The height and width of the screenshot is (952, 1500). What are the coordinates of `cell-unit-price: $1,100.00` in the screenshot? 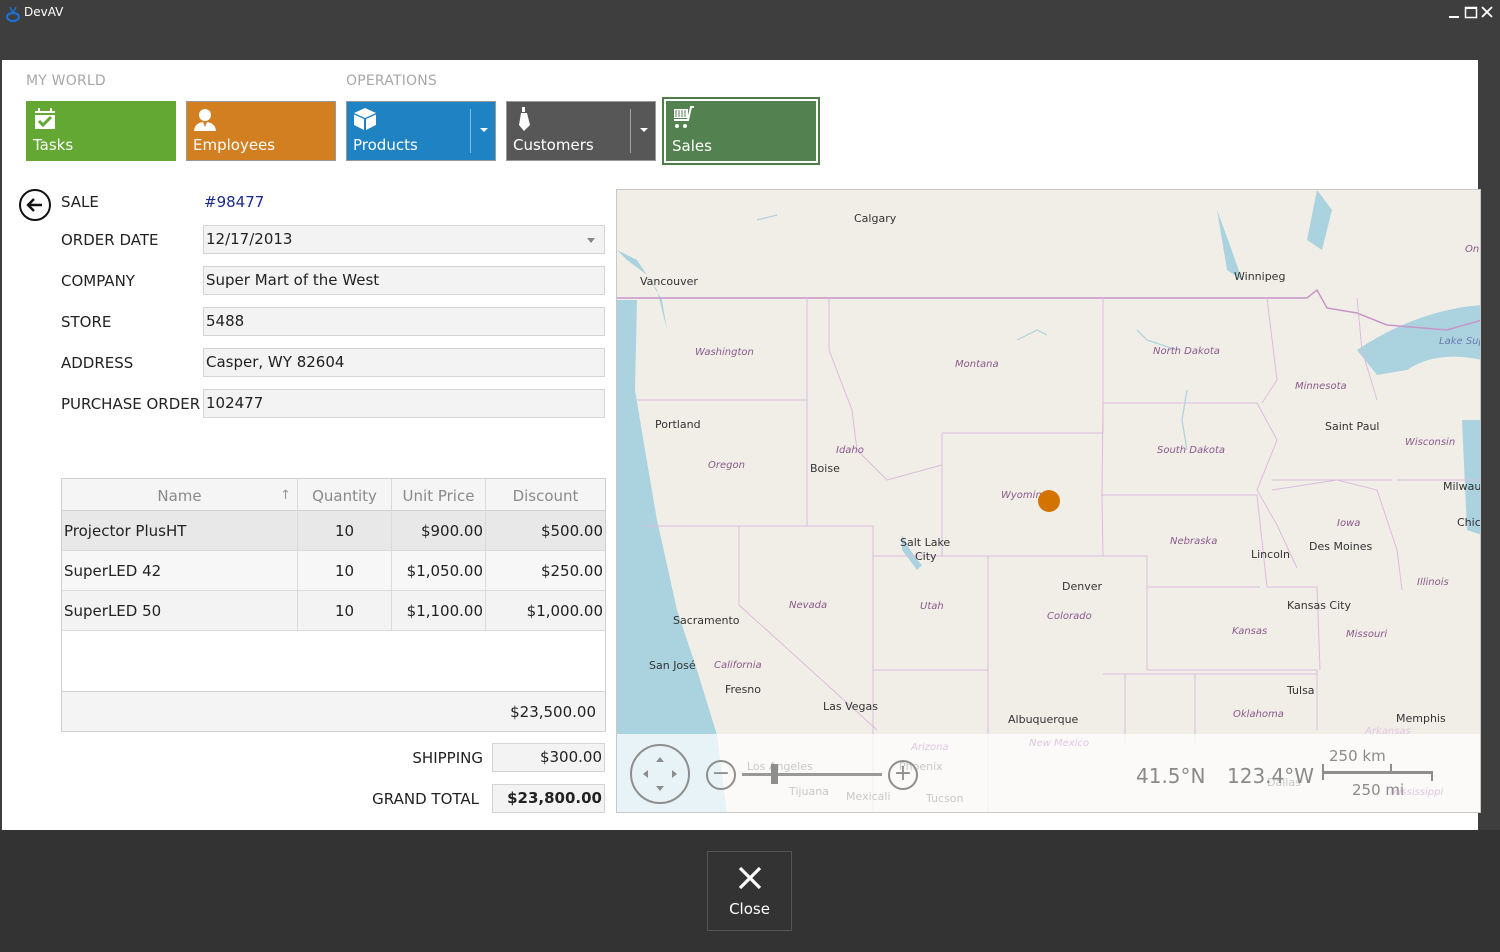 It's located at (439, 611).